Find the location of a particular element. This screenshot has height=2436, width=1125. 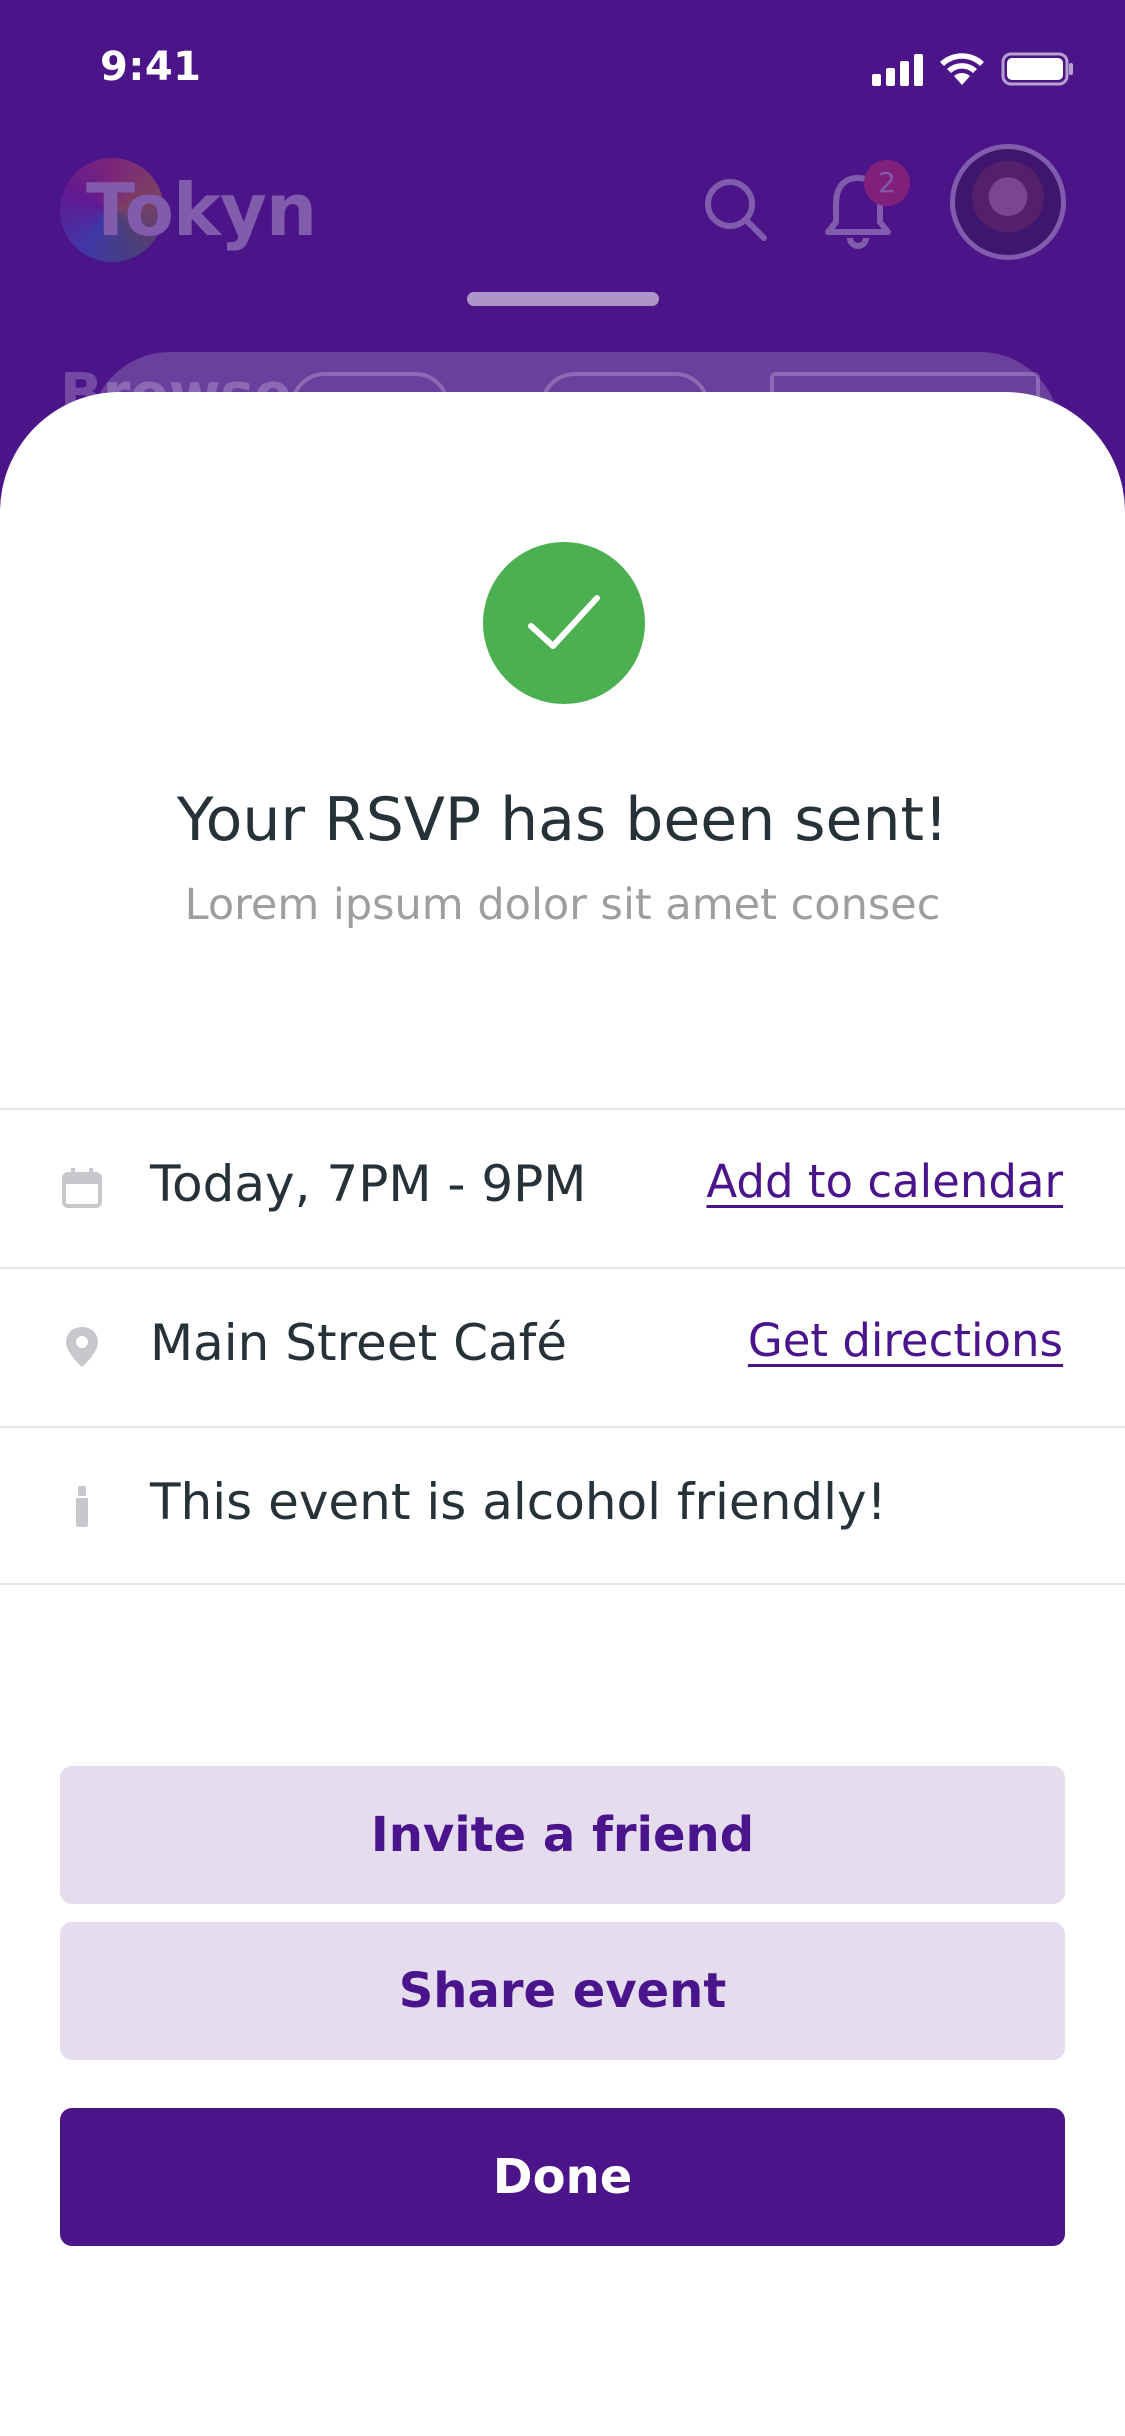

share-event-button: Share event is located at coordinates (562, 1991).